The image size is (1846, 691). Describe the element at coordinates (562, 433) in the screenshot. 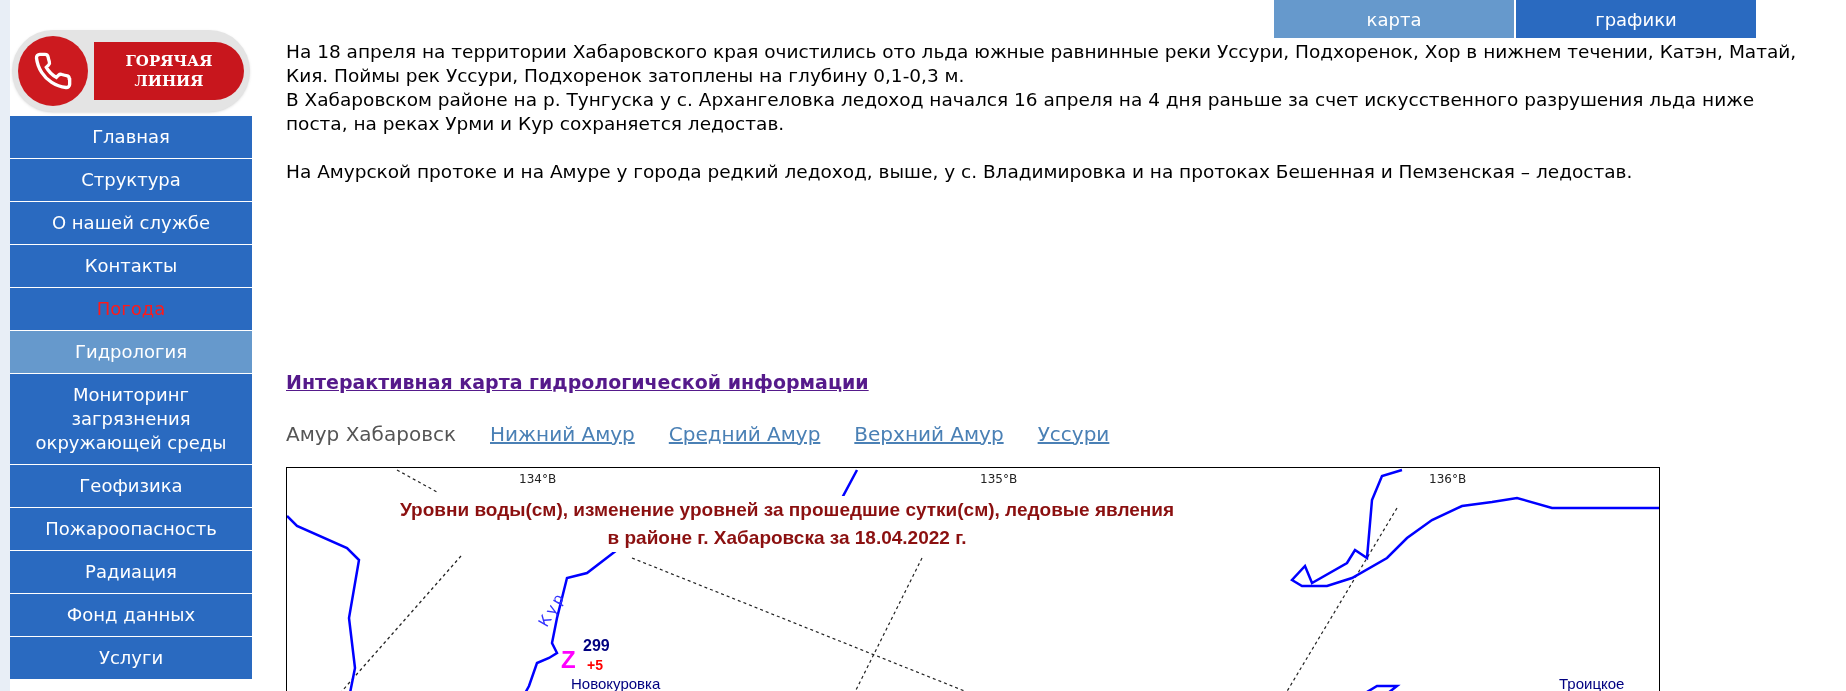

I see `region-tab: Нижний Амур` at that location.